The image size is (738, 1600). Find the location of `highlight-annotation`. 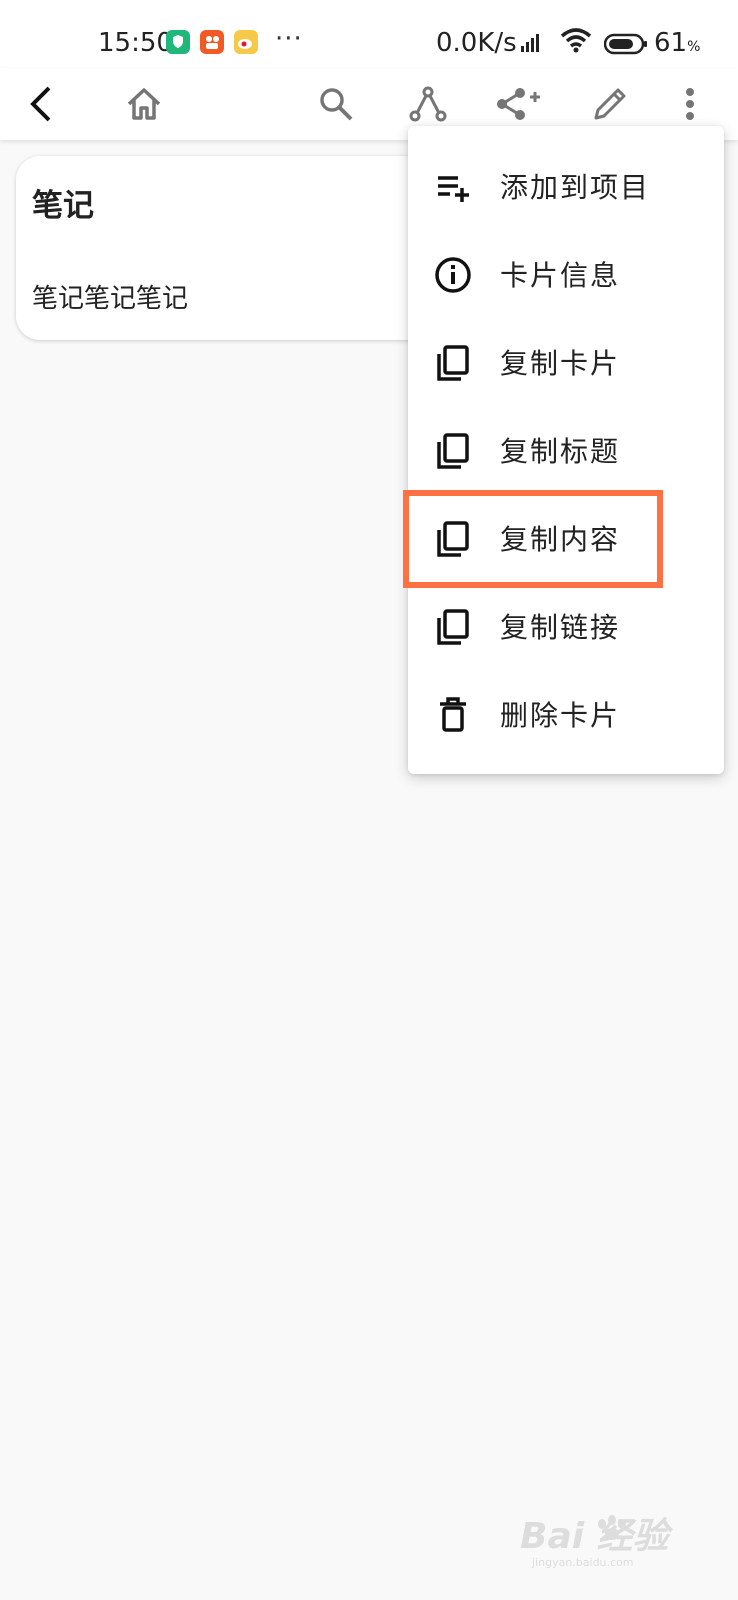

highlight-annotation is located at coordinates (533, 539).